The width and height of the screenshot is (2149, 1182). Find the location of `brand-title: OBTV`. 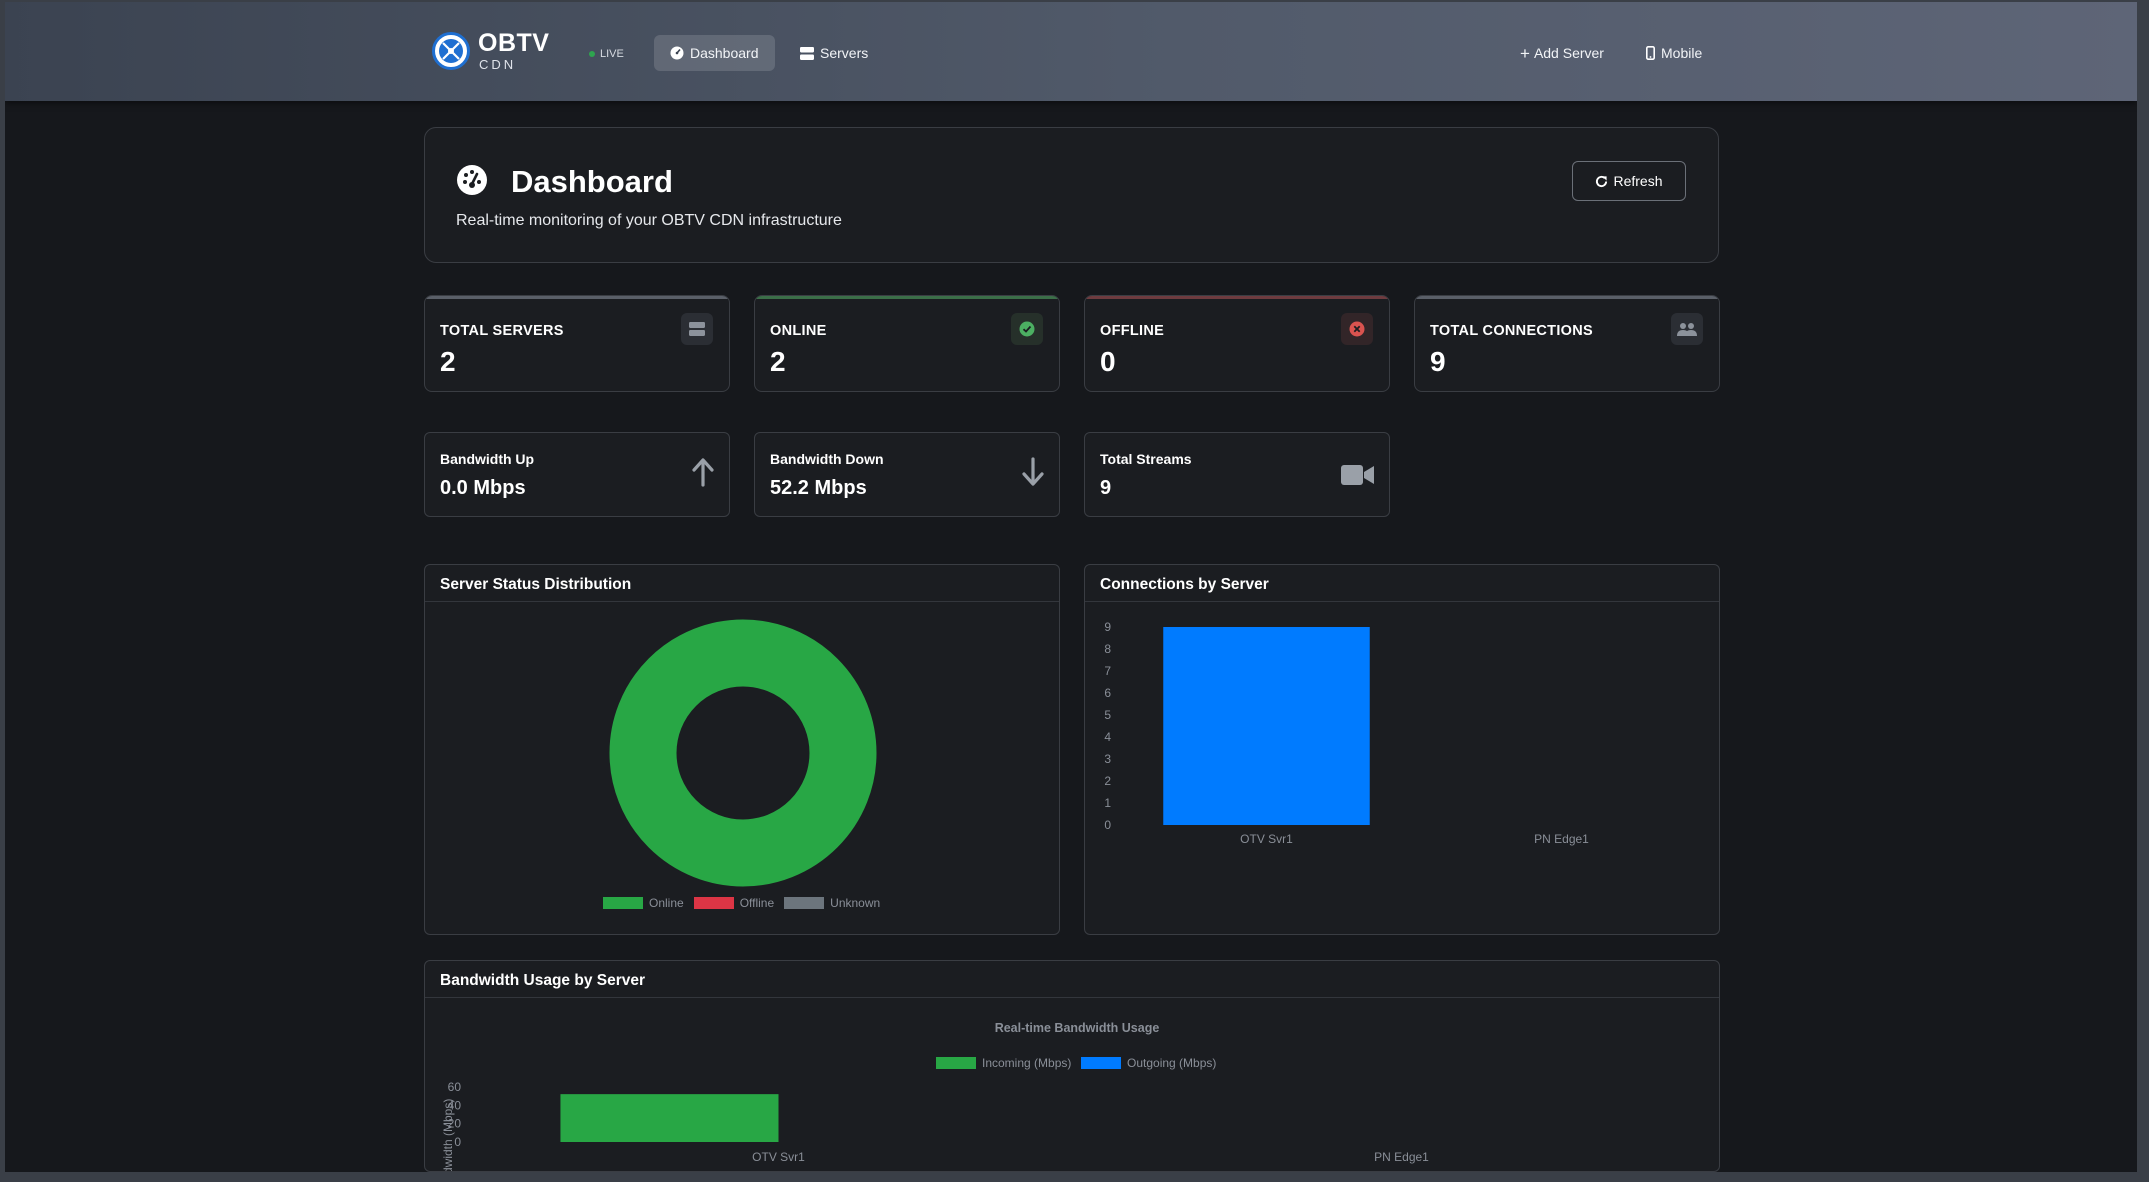

brand-title: OBTV is located at coordinates (514, 43).